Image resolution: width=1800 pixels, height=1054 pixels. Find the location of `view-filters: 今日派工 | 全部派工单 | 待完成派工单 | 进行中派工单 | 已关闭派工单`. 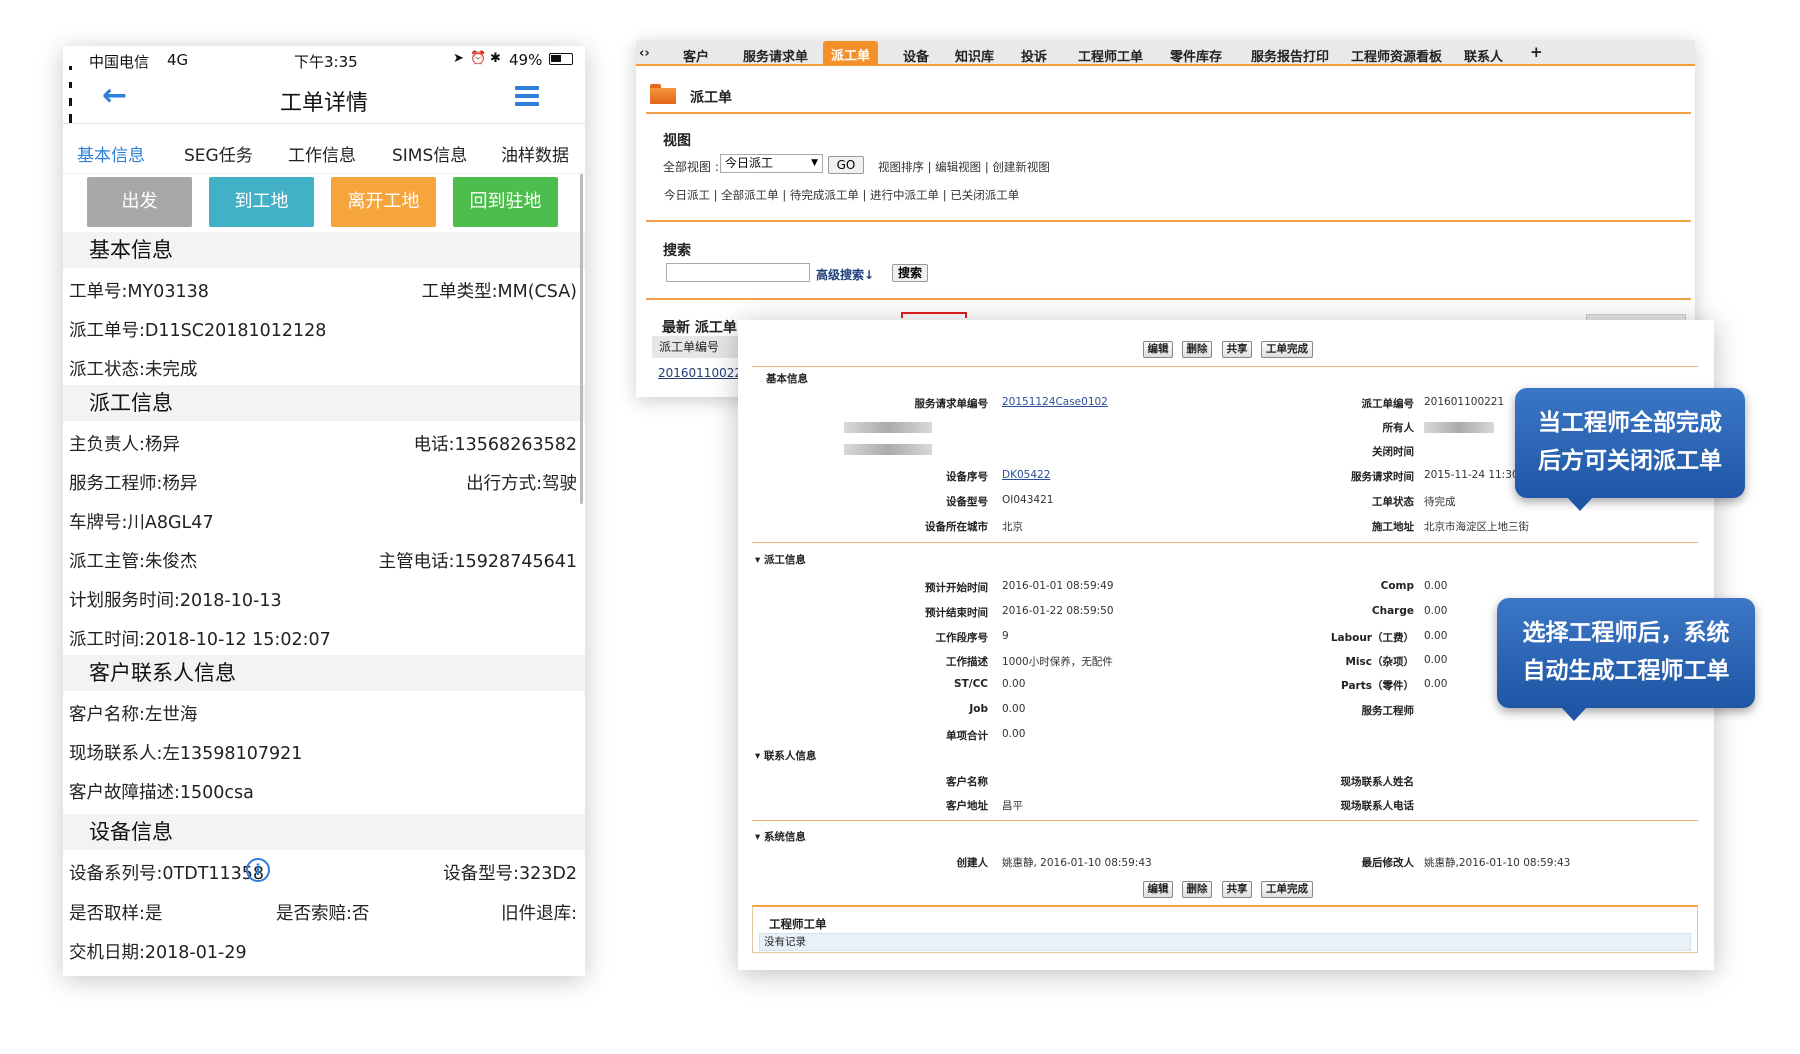

view-filters: 今日派工 | 全部派工单 | 待完成派工单 | 进行中派工单 | 已关闭派工单 is located at coordinates (841, 195).